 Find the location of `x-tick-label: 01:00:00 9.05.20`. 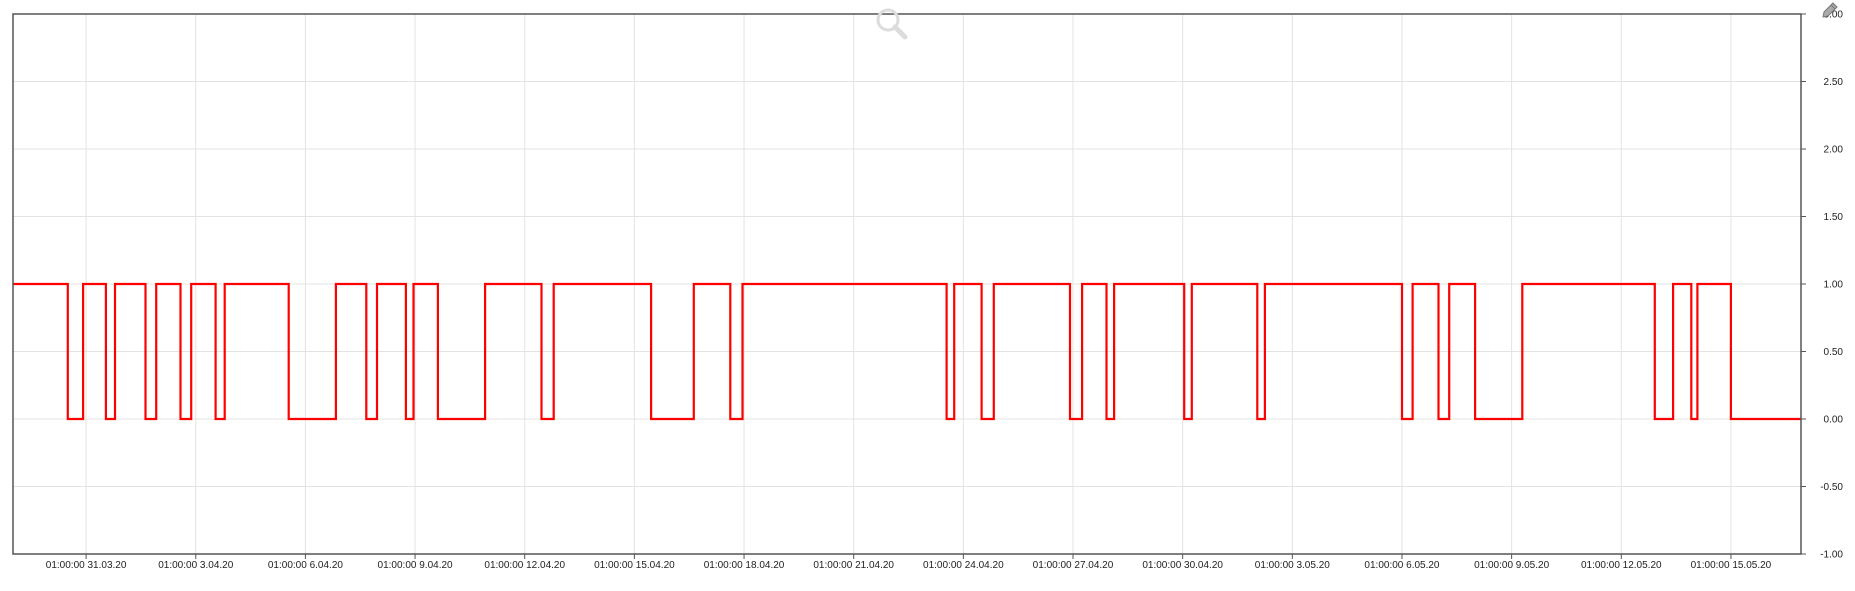

x-tick-label: 01:00:00 9.05.20 is located at coordinates (1512, 565).